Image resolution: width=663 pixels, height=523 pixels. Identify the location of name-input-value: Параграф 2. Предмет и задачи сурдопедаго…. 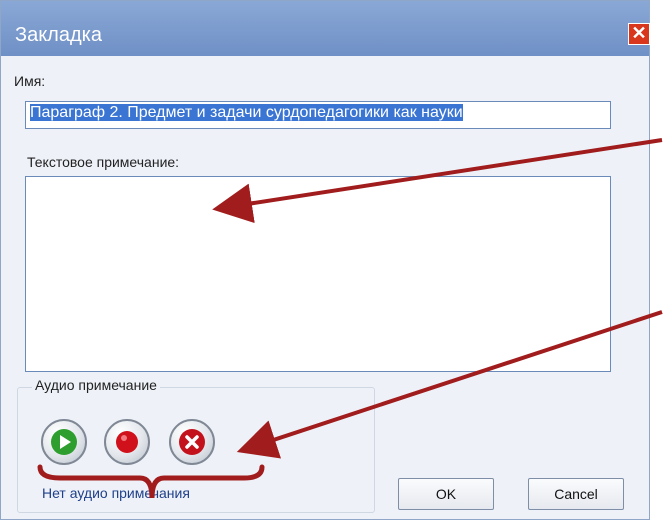
(246, 112).